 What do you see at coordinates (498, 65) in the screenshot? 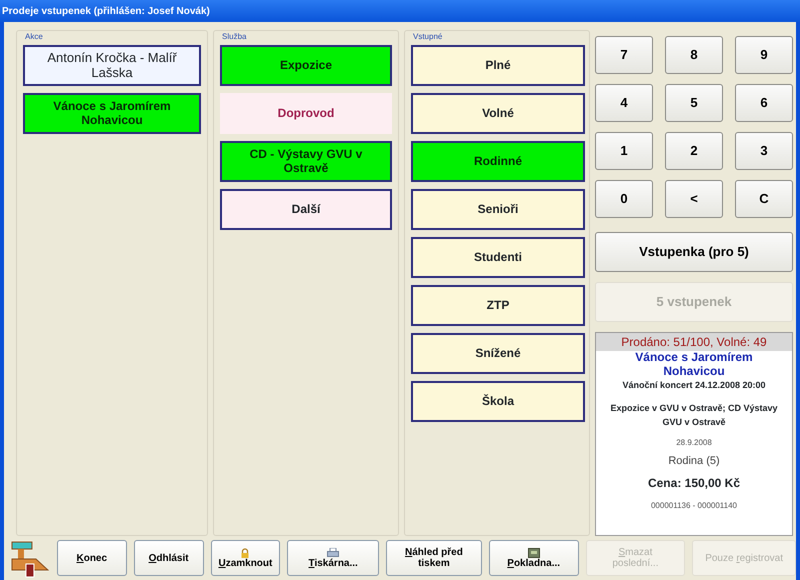
I see `fare-button: Plné` at bounding box center [498, 65].